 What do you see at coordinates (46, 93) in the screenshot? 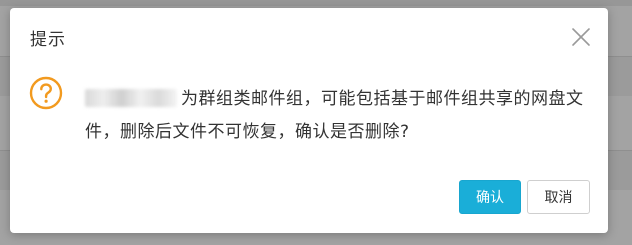
I see `question-circle-icon` at bounding box center [46, 93].